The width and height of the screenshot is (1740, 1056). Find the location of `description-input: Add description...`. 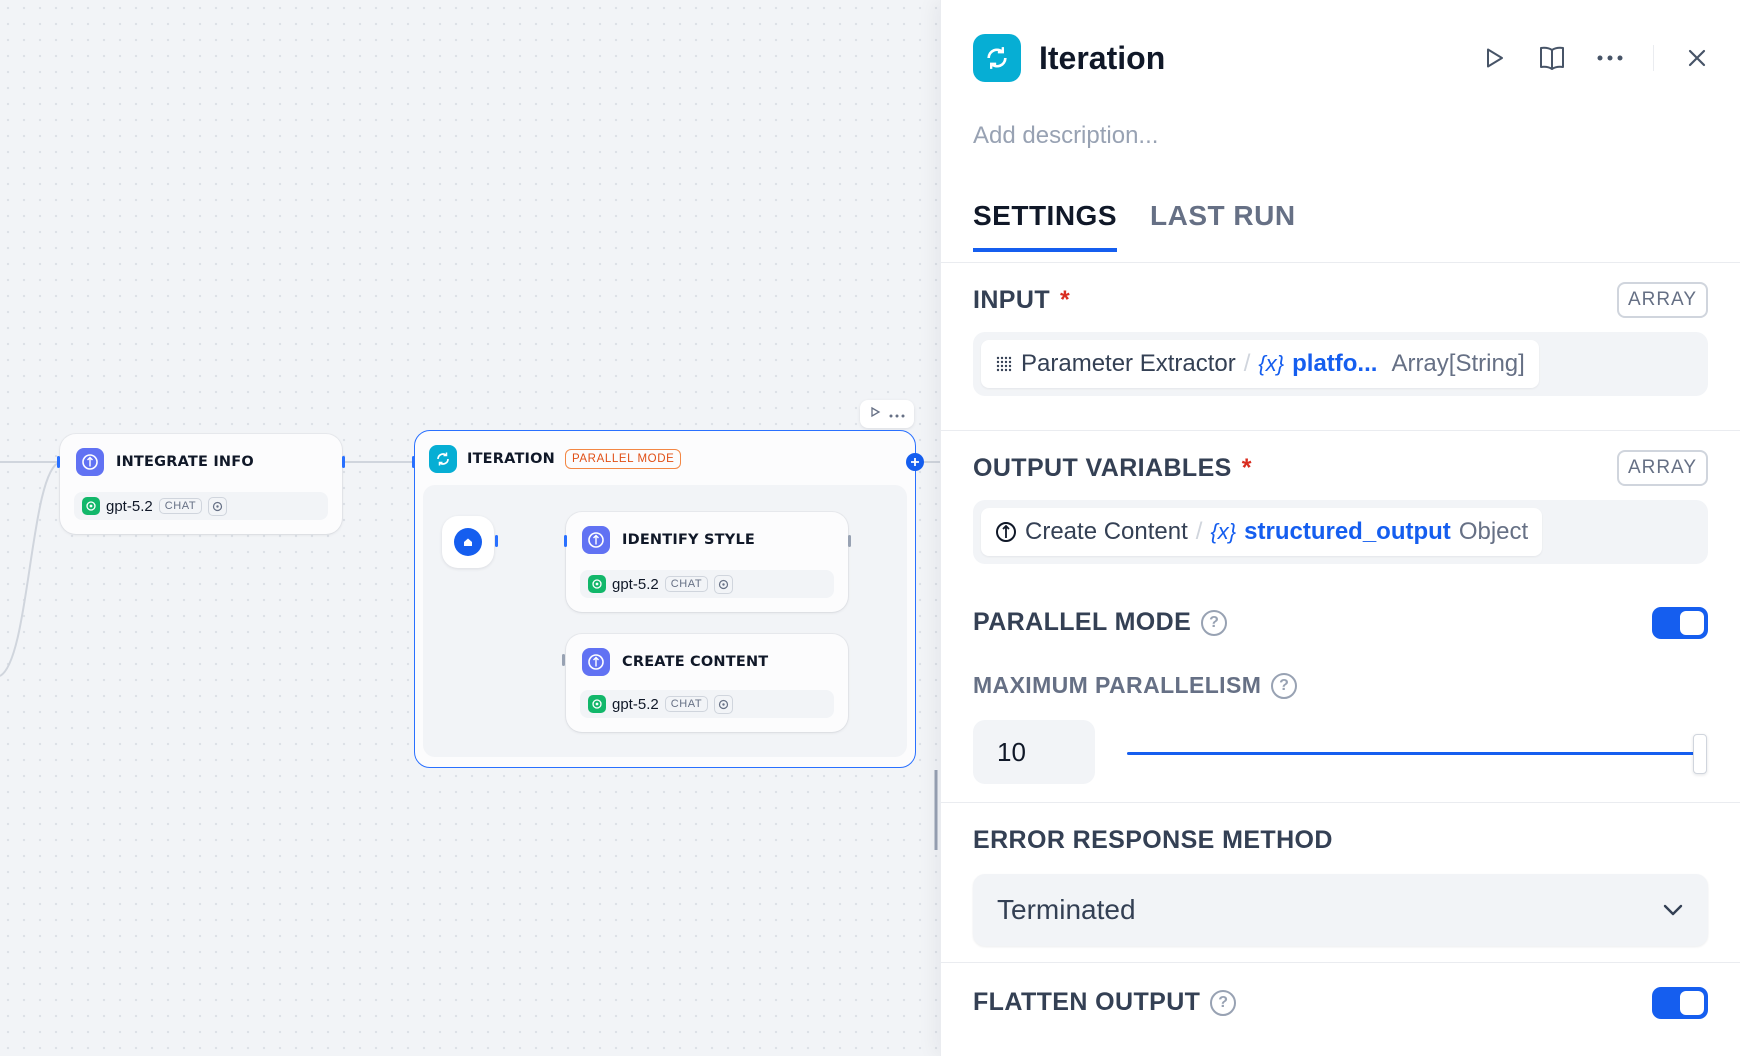

description-input: Add description... is located at coordinates (1065, 136).